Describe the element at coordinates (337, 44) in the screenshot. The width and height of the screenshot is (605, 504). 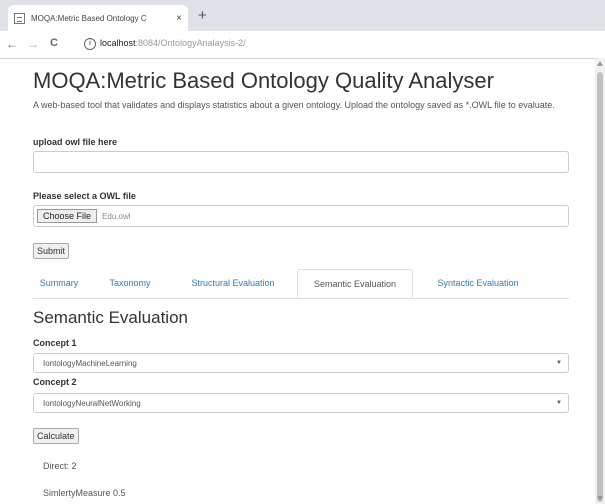
I see `url-input: i localhost:8084/OntologyAnalaysis-2/` at that location.